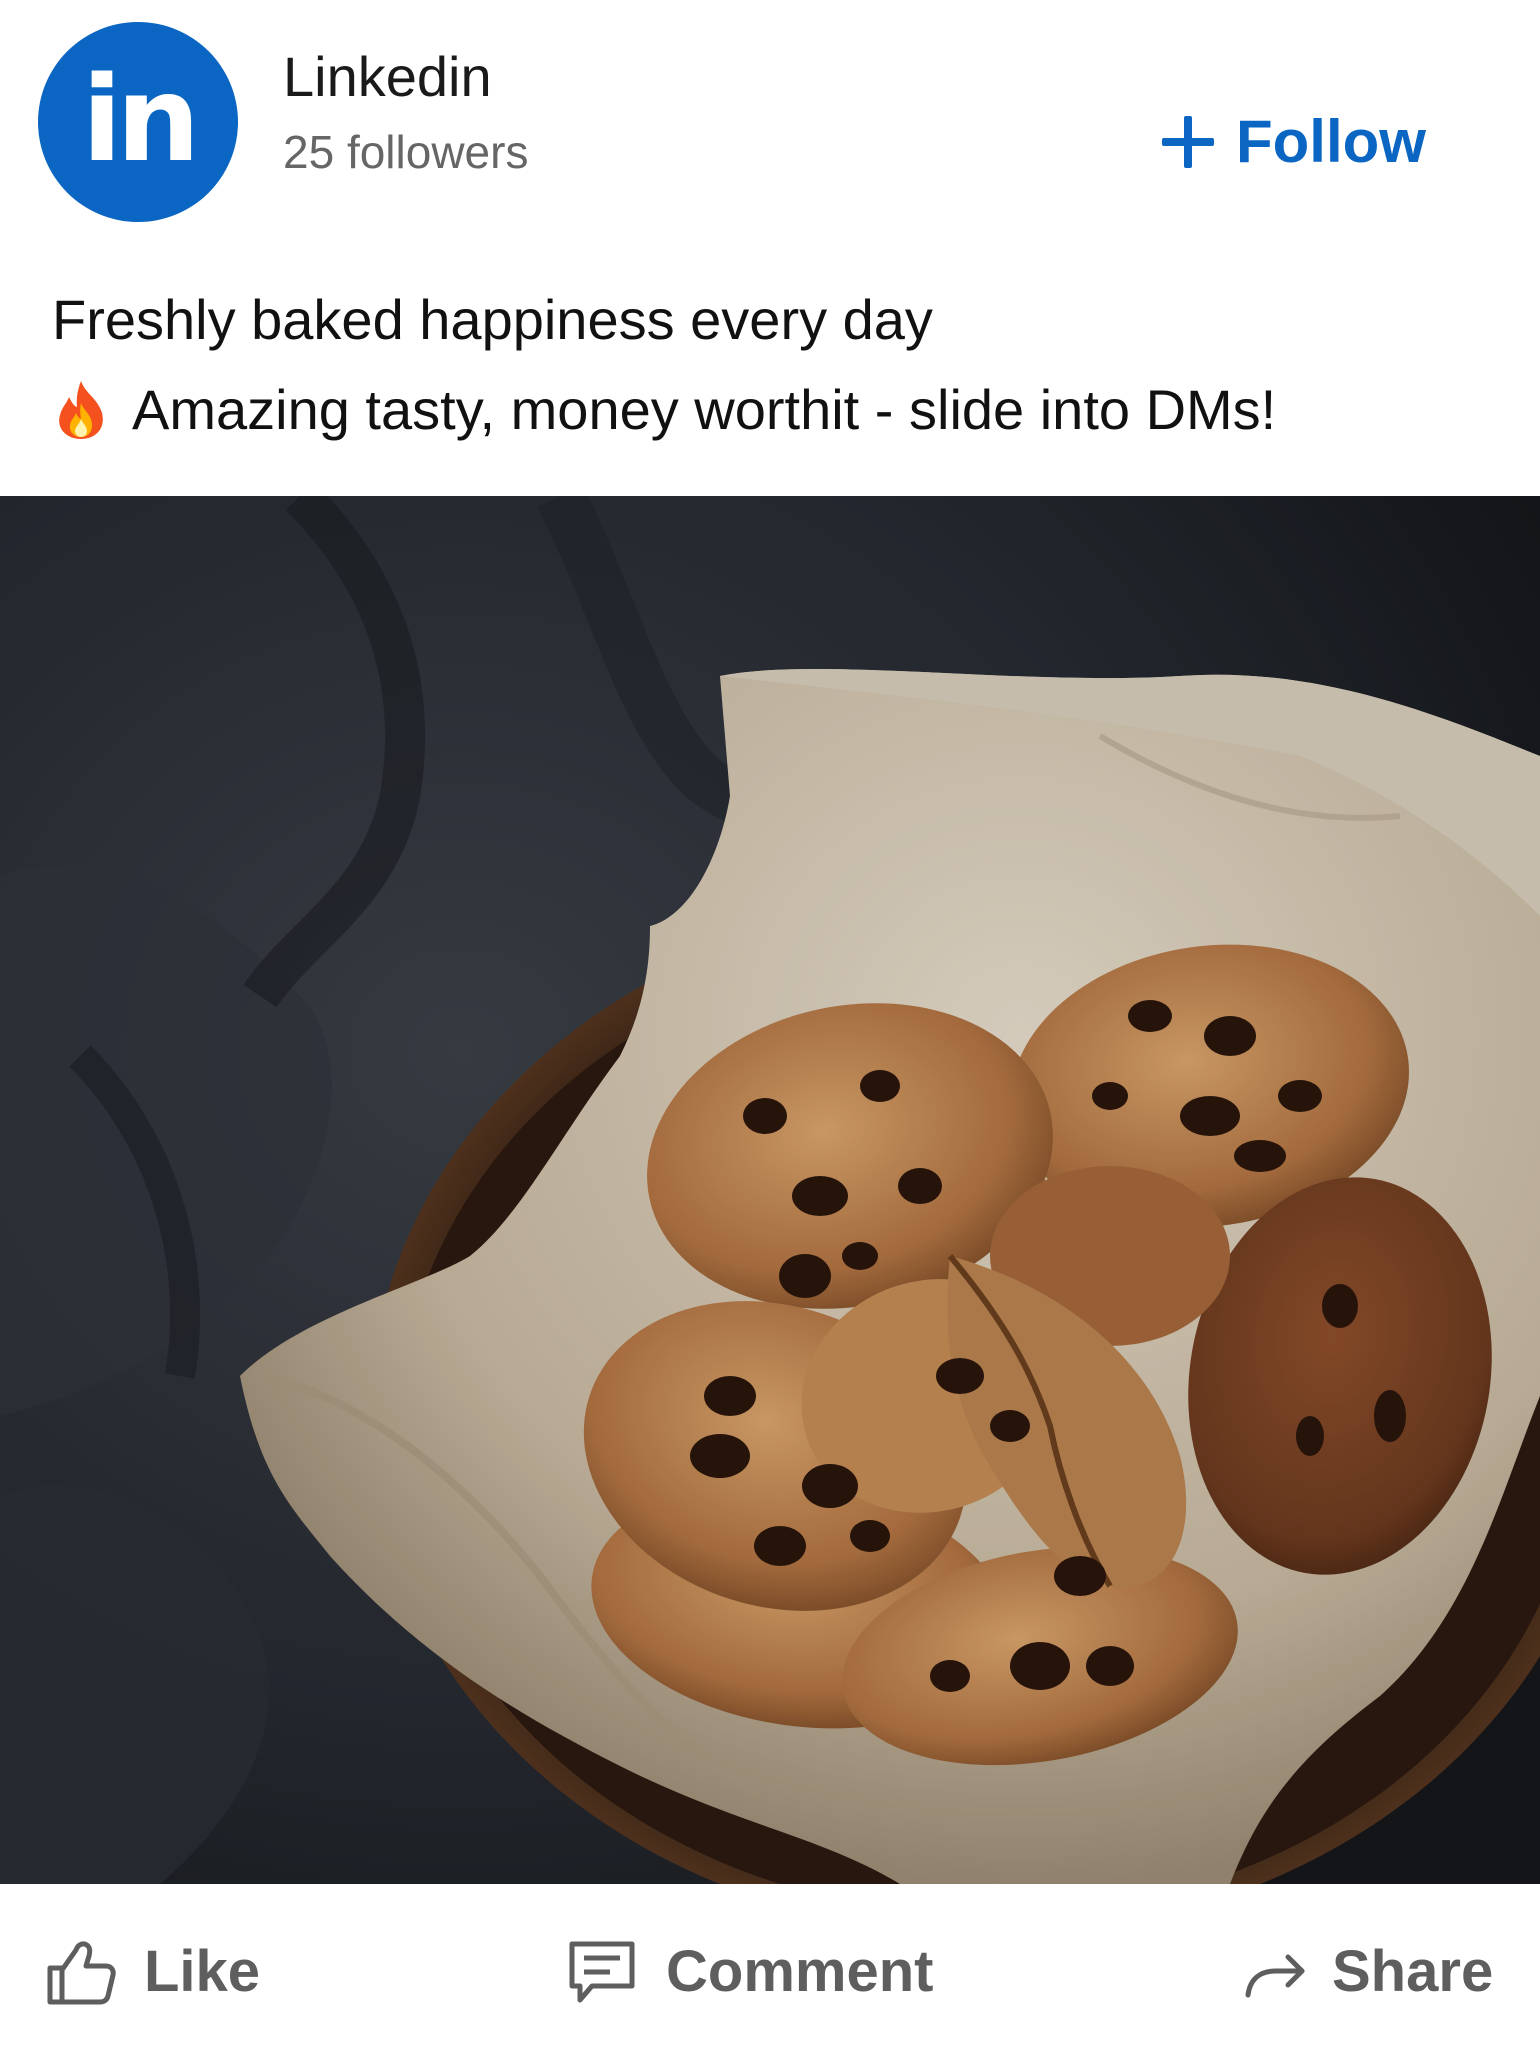 The height and width of the screenshot is (2060, 1540). What do you see at coordinates (1275, 1976) in the screenshot?
I see `share-arrow-icon` at bounding box center [1275, 1976].